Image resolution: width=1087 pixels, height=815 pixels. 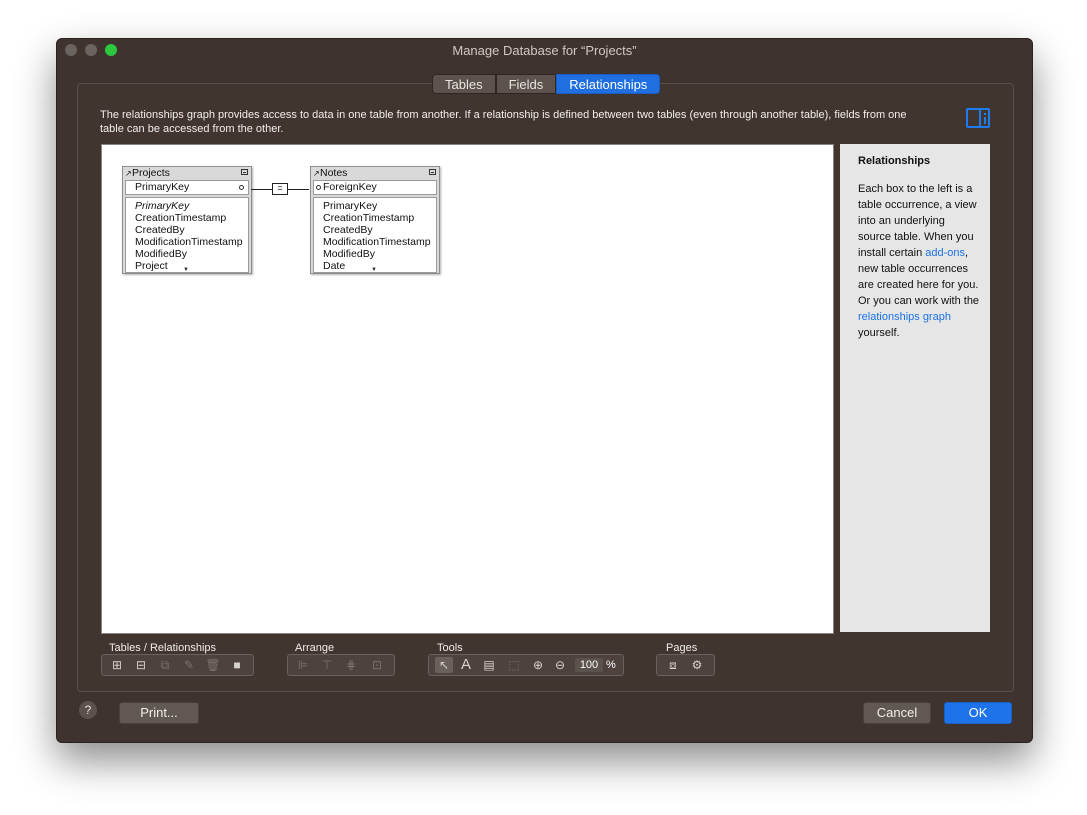 I want to click on align-left-icon: ⊫, so click(x=303, y=665).